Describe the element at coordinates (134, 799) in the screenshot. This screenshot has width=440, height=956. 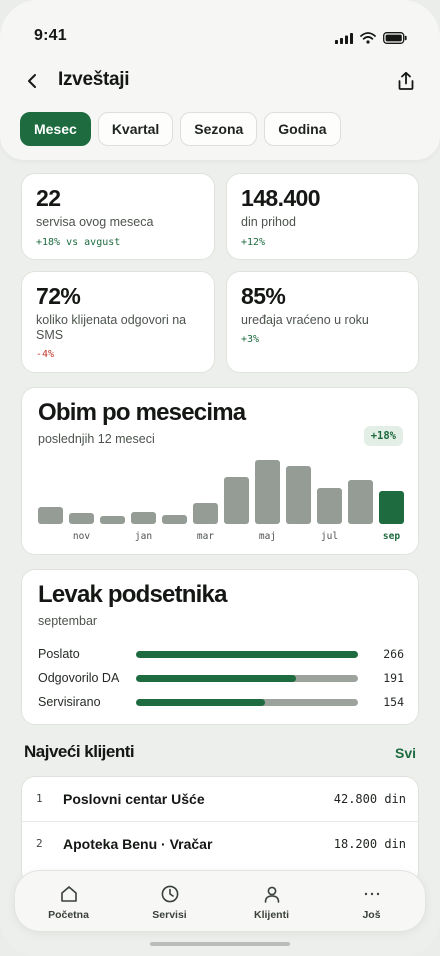
I see `client-name: Poslovni centar Ušće` at that location.